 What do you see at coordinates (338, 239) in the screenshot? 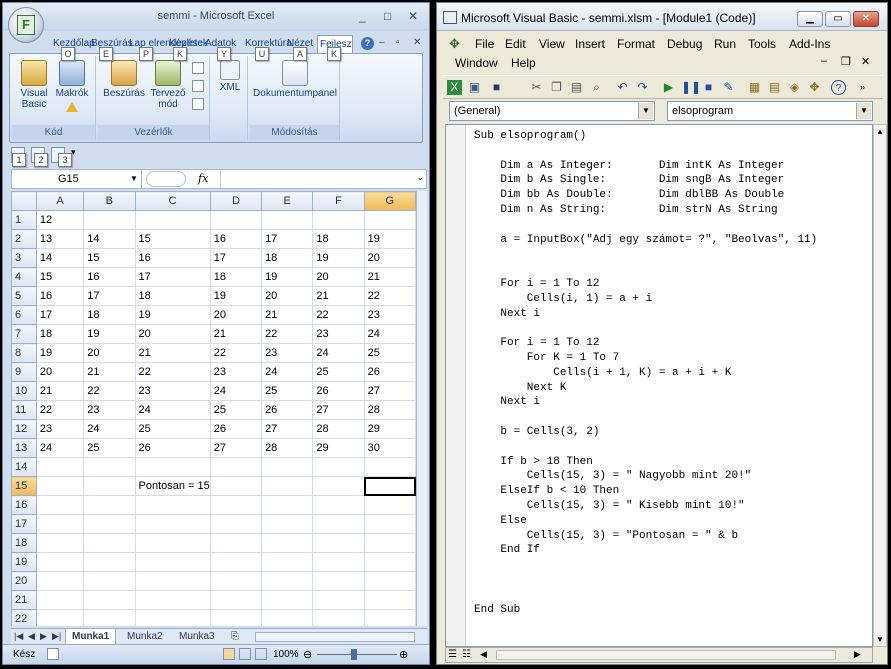
I see `cell-f2: 18` at bounding box center [338, 239].